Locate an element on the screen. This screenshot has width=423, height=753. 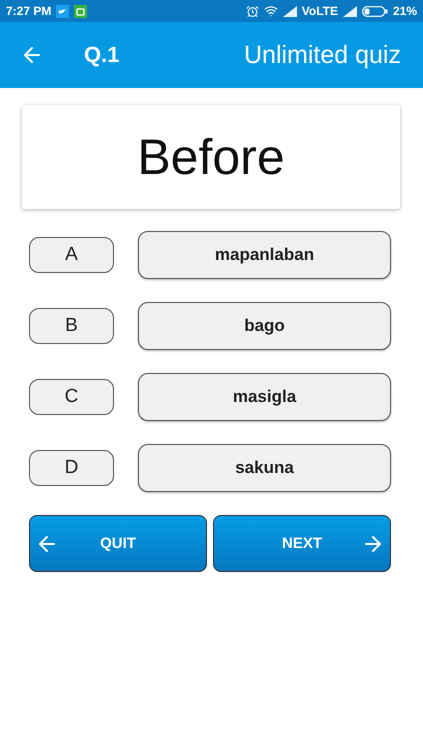
option-letter-button: C is located at coordinates (71, 397).